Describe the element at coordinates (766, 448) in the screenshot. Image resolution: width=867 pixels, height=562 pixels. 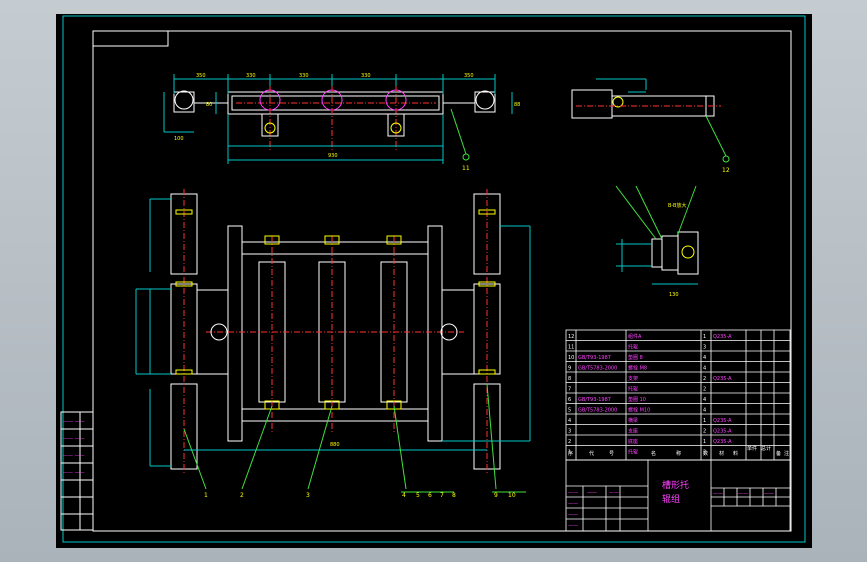
I see `header-total: 总计` at that location.